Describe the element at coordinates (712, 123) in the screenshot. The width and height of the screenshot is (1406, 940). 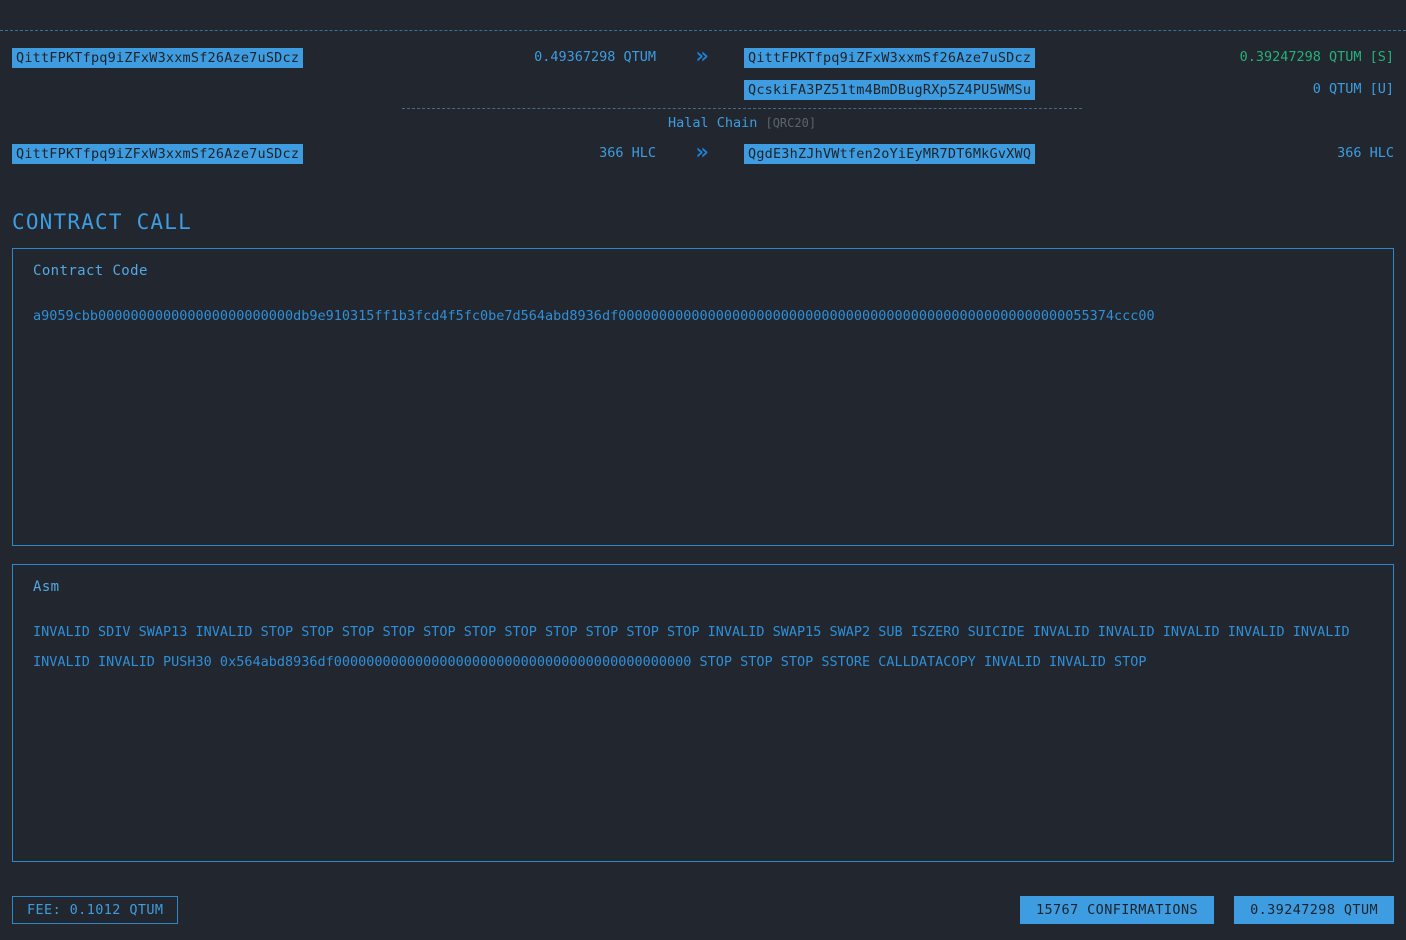
I see `token-name: Halal Chain` at that location.